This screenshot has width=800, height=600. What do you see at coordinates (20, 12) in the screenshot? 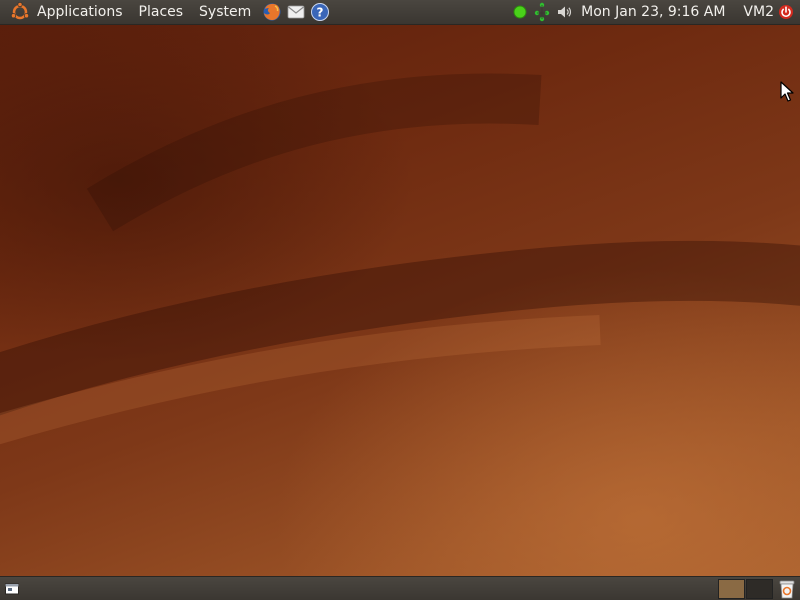
I see `ubuntu-logo-icon` at bounding box center [20, 12].